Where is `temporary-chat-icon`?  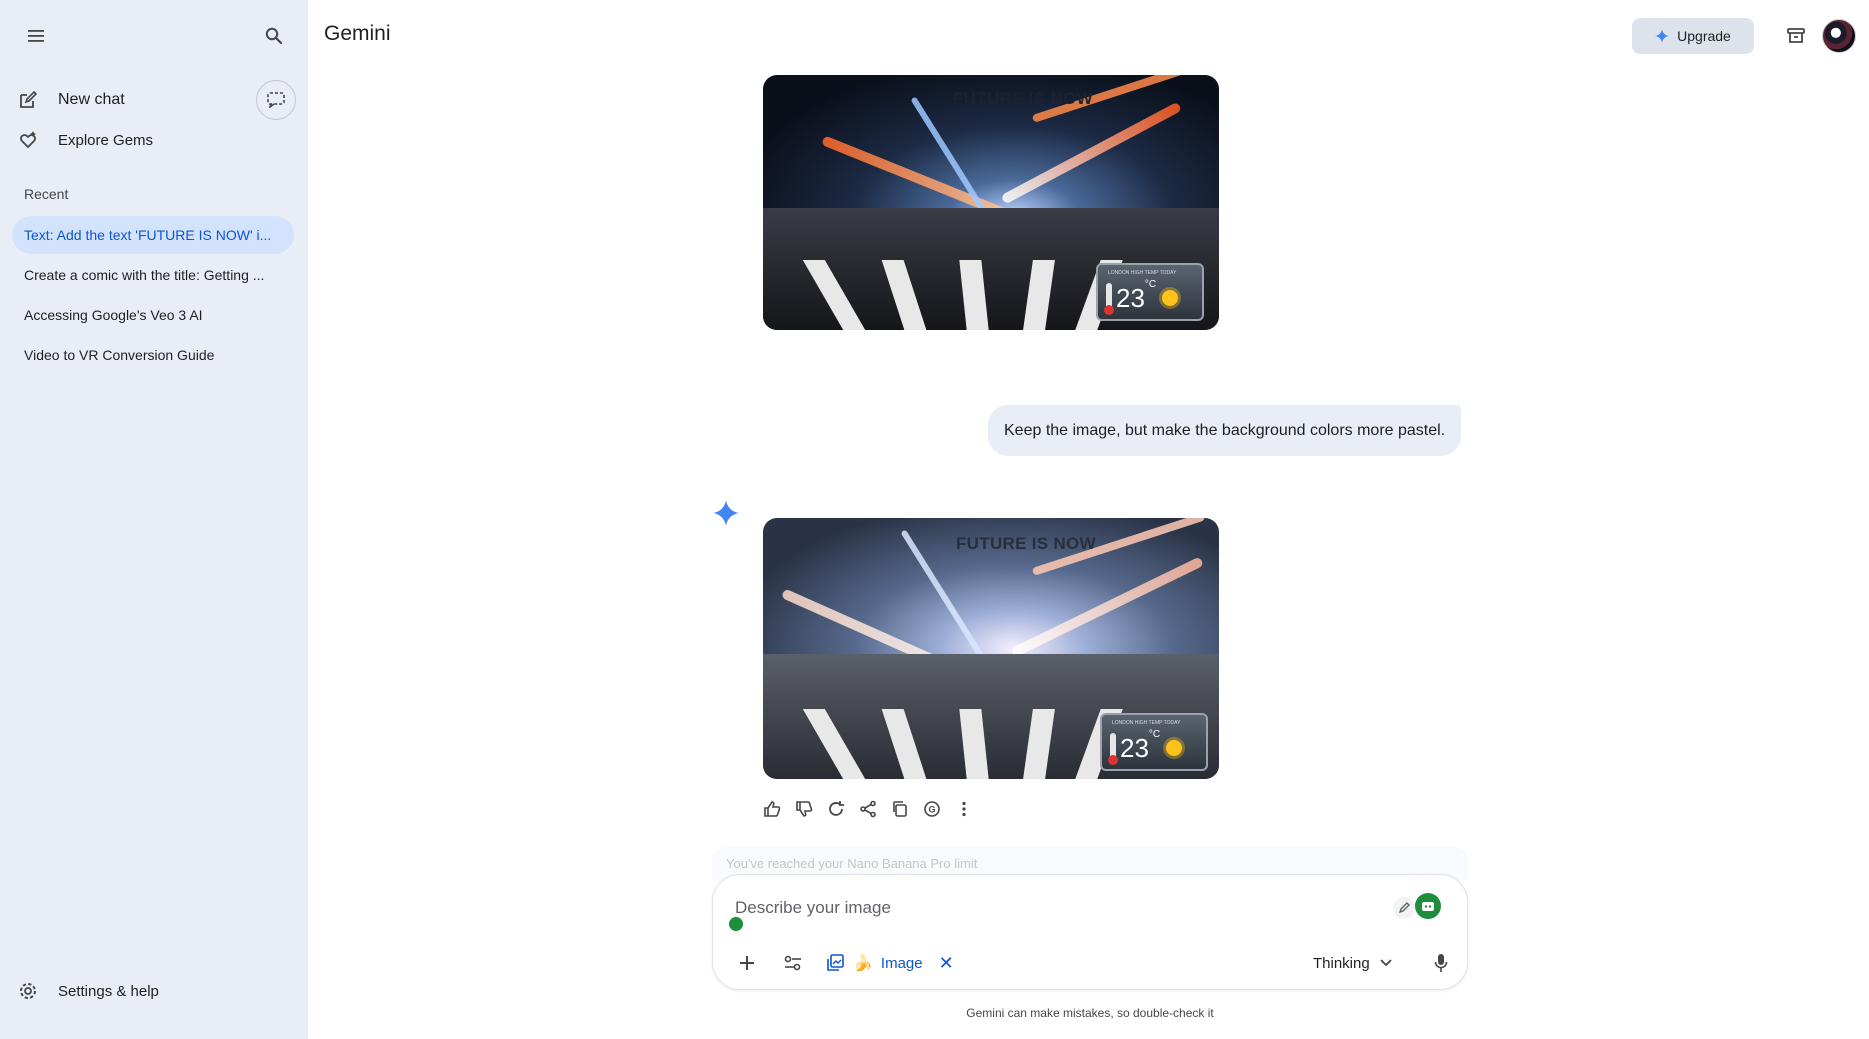 temporary-chat-icon is located at coordinates (276, 100).